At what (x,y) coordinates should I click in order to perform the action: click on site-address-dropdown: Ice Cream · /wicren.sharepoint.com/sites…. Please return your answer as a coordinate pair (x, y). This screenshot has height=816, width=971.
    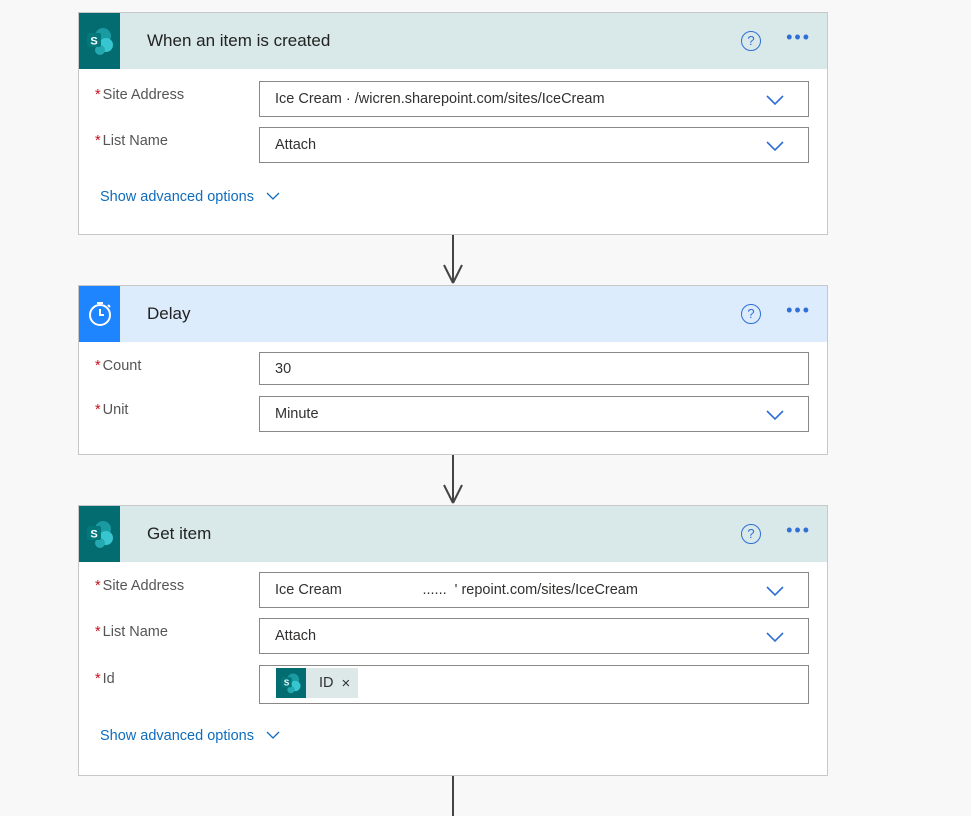
    Looking at the image, I should click on (534, 99).